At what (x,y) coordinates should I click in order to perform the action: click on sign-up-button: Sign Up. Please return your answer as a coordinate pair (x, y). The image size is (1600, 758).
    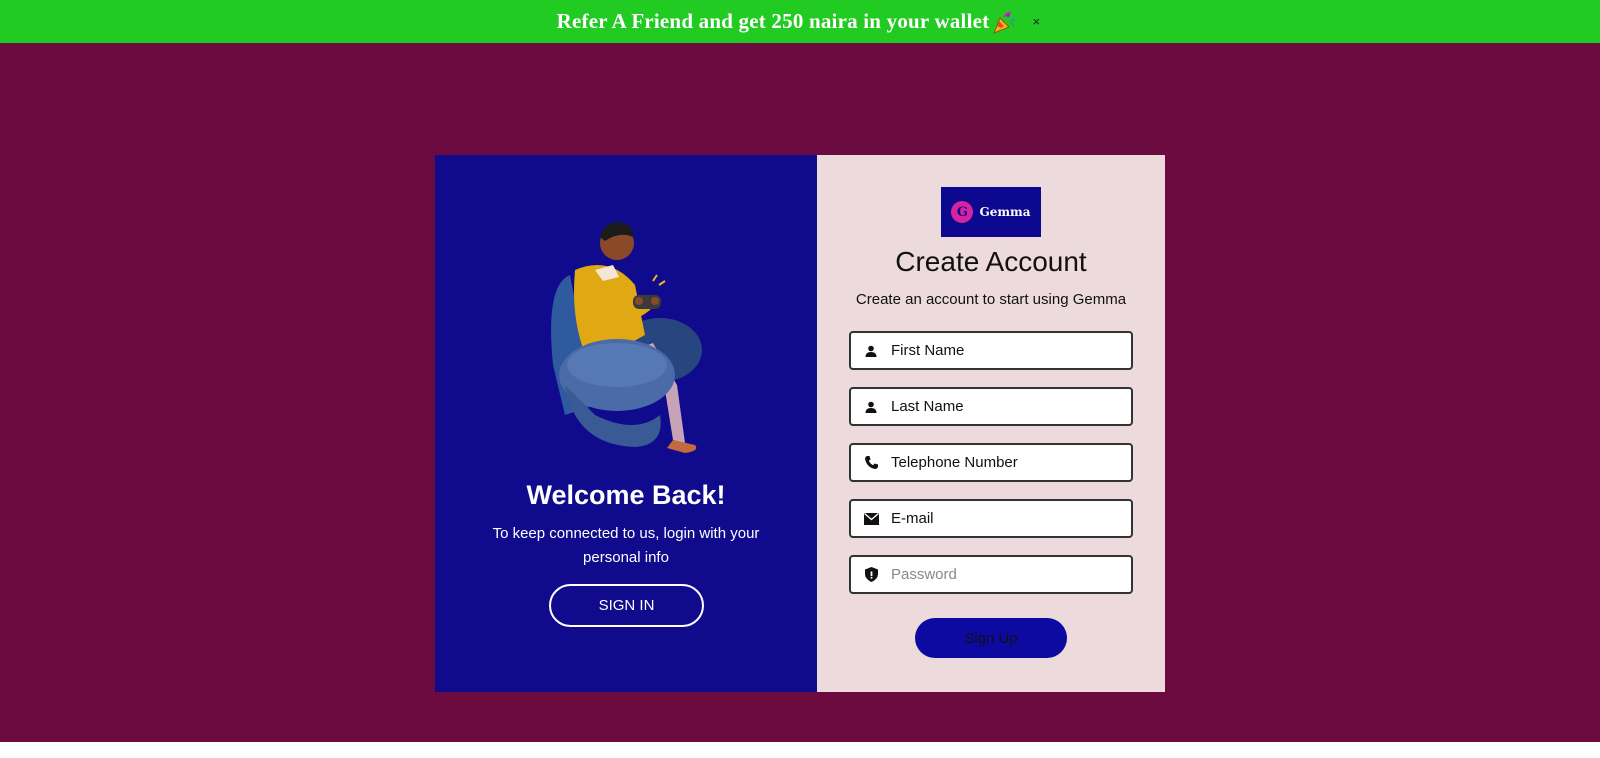
    Looking at the image, I should click on (991, 638).